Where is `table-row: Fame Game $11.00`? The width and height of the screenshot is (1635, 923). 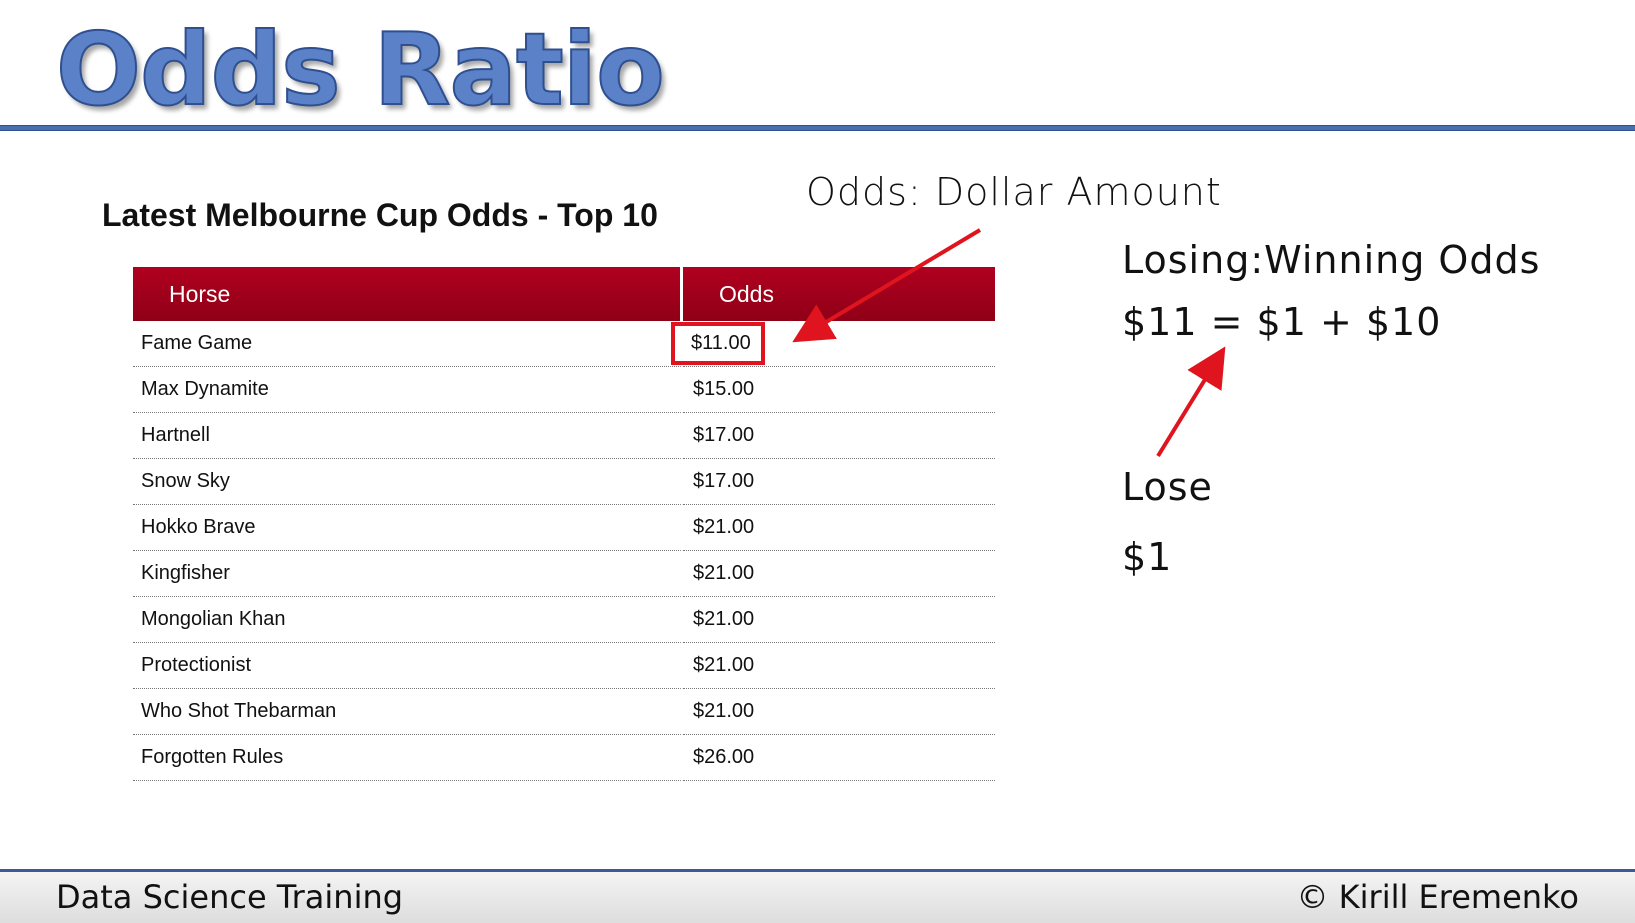
table-row: Fame Game $11.00 is located at coordinates (564, 344).